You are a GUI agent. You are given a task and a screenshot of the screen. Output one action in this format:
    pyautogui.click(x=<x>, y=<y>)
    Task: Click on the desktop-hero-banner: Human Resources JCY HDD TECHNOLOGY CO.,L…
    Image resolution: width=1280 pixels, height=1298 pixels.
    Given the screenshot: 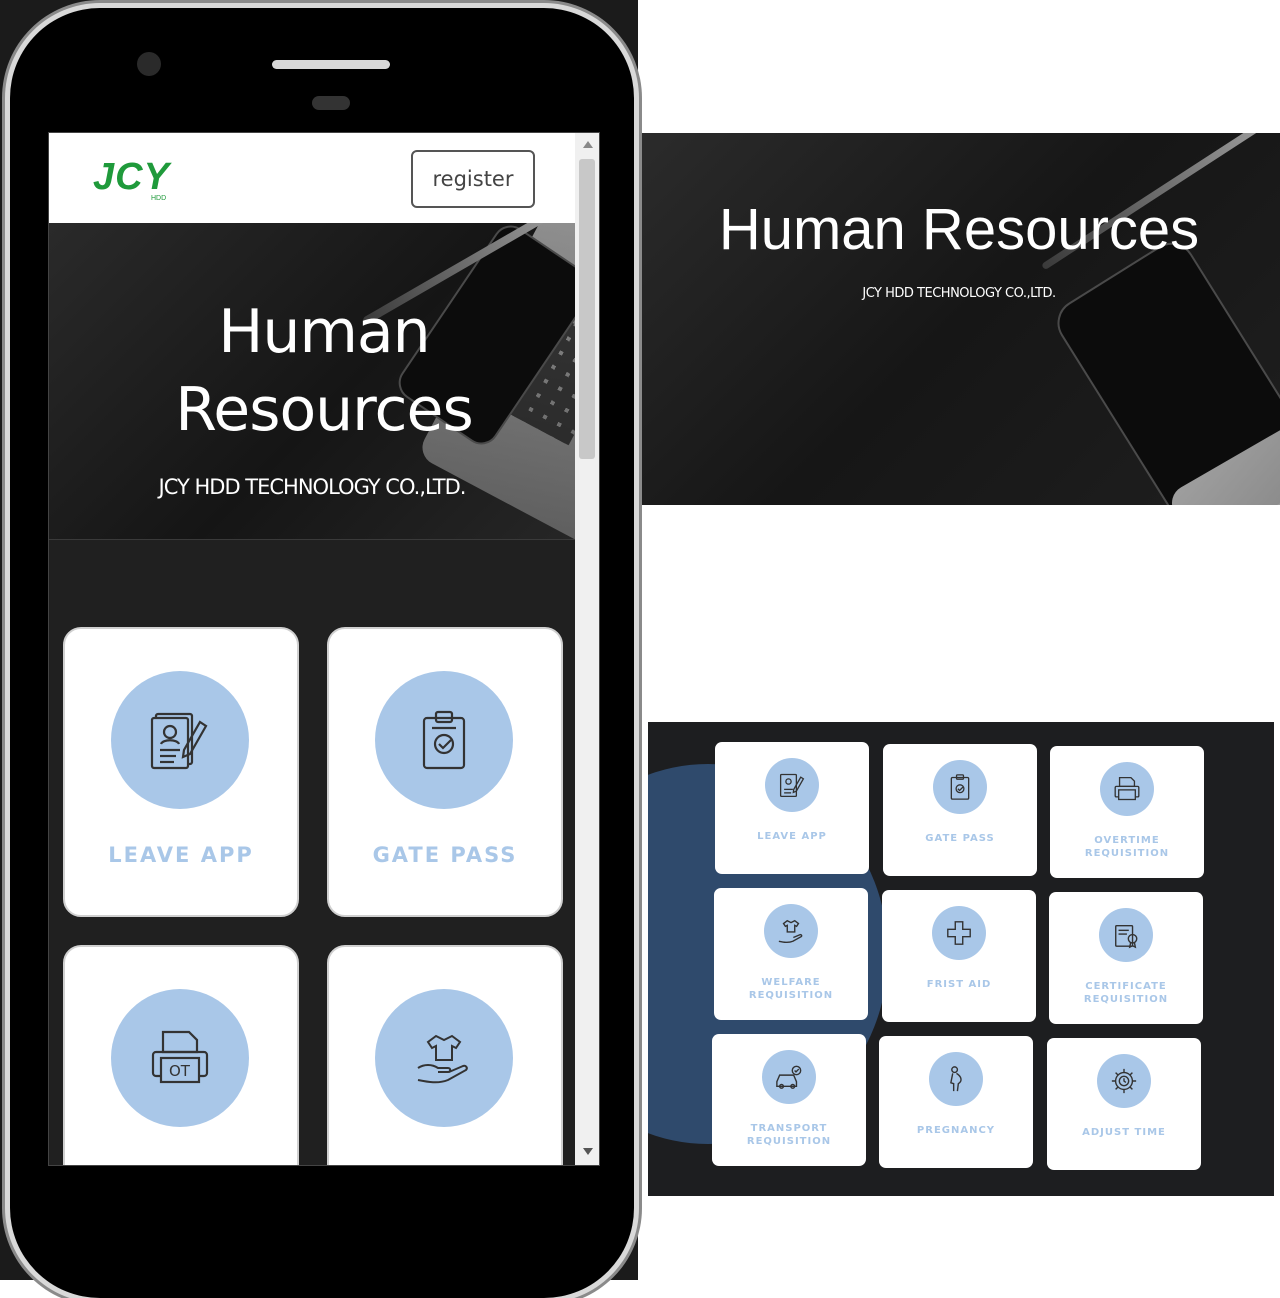 What is the action you would take?
    pyautogui.click(x=961, y=319)
    